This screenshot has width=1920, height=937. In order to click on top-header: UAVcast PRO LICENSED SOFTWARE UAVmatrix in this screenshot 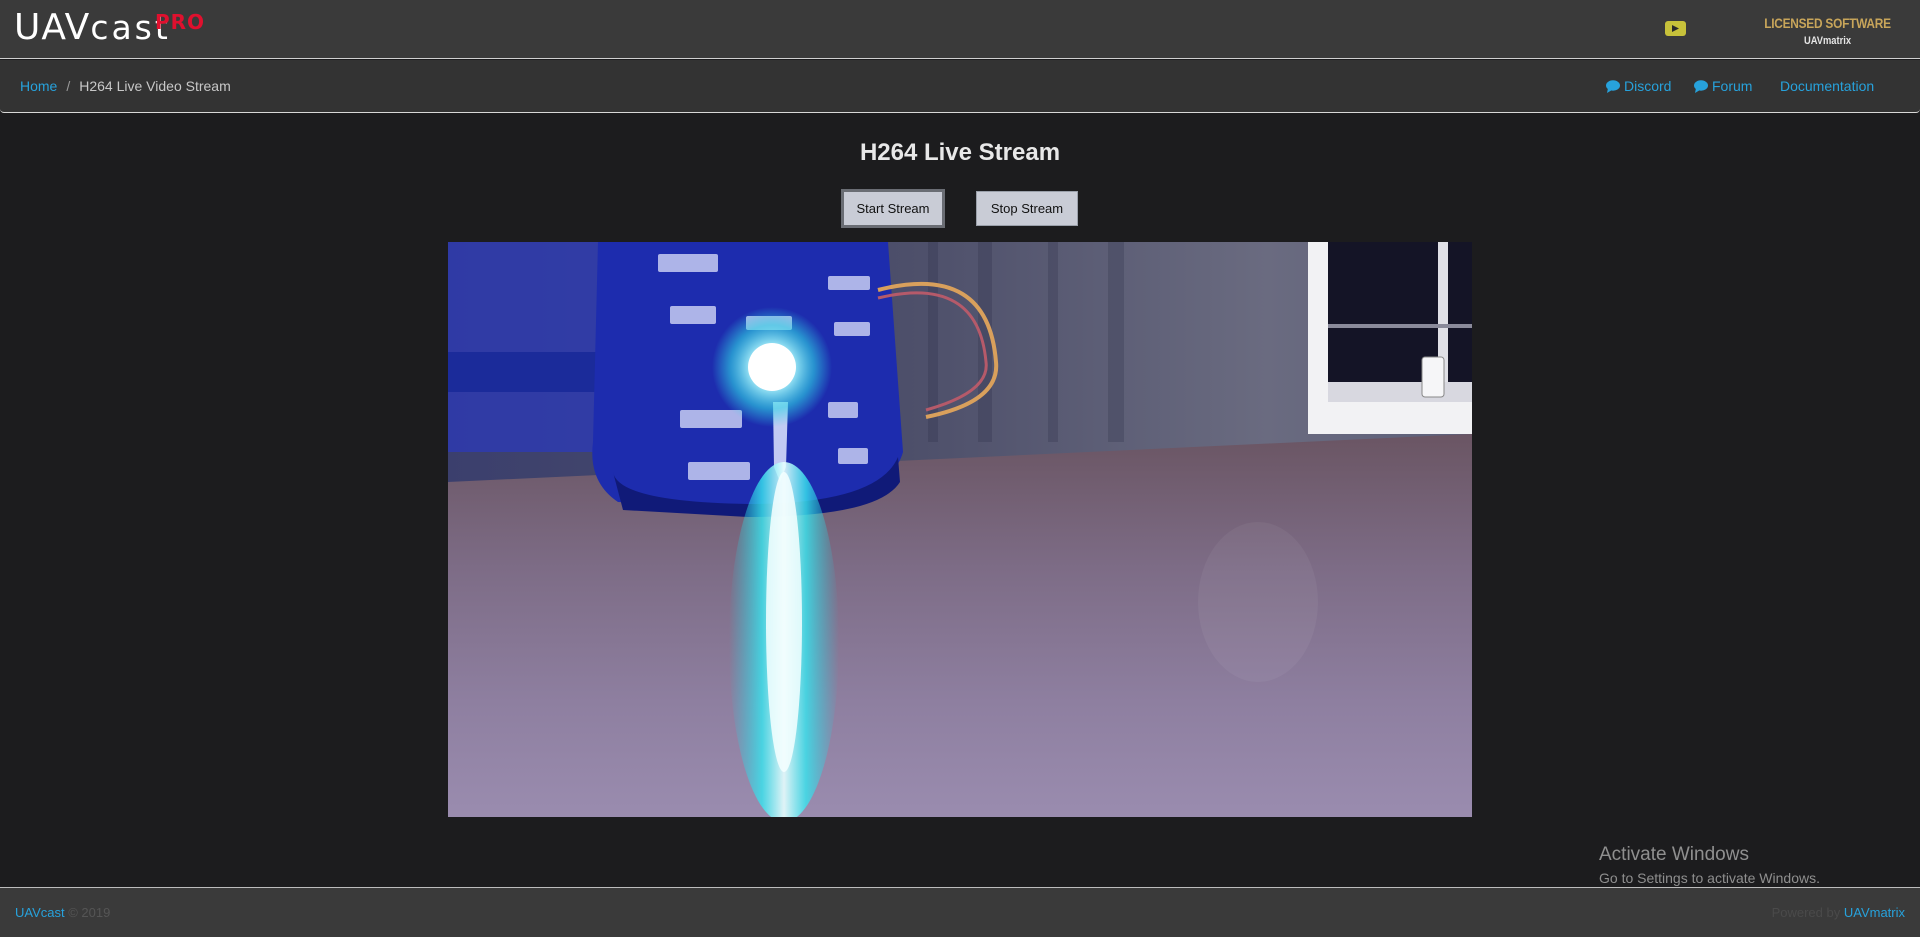, I will do `click(960, 29)`.